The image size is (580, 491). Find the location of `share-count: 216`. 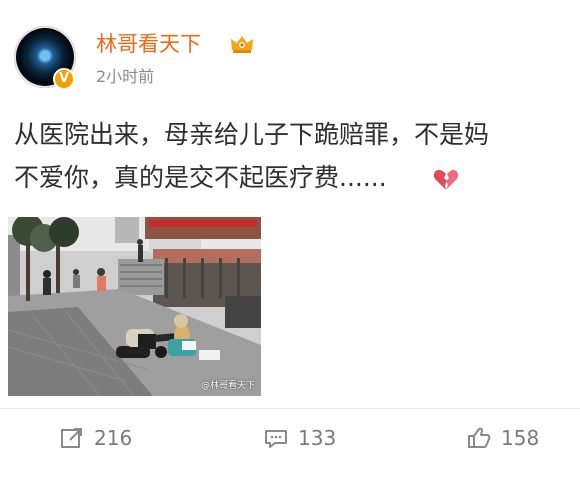

share-count: 216 is located at coordinates (113, 438).